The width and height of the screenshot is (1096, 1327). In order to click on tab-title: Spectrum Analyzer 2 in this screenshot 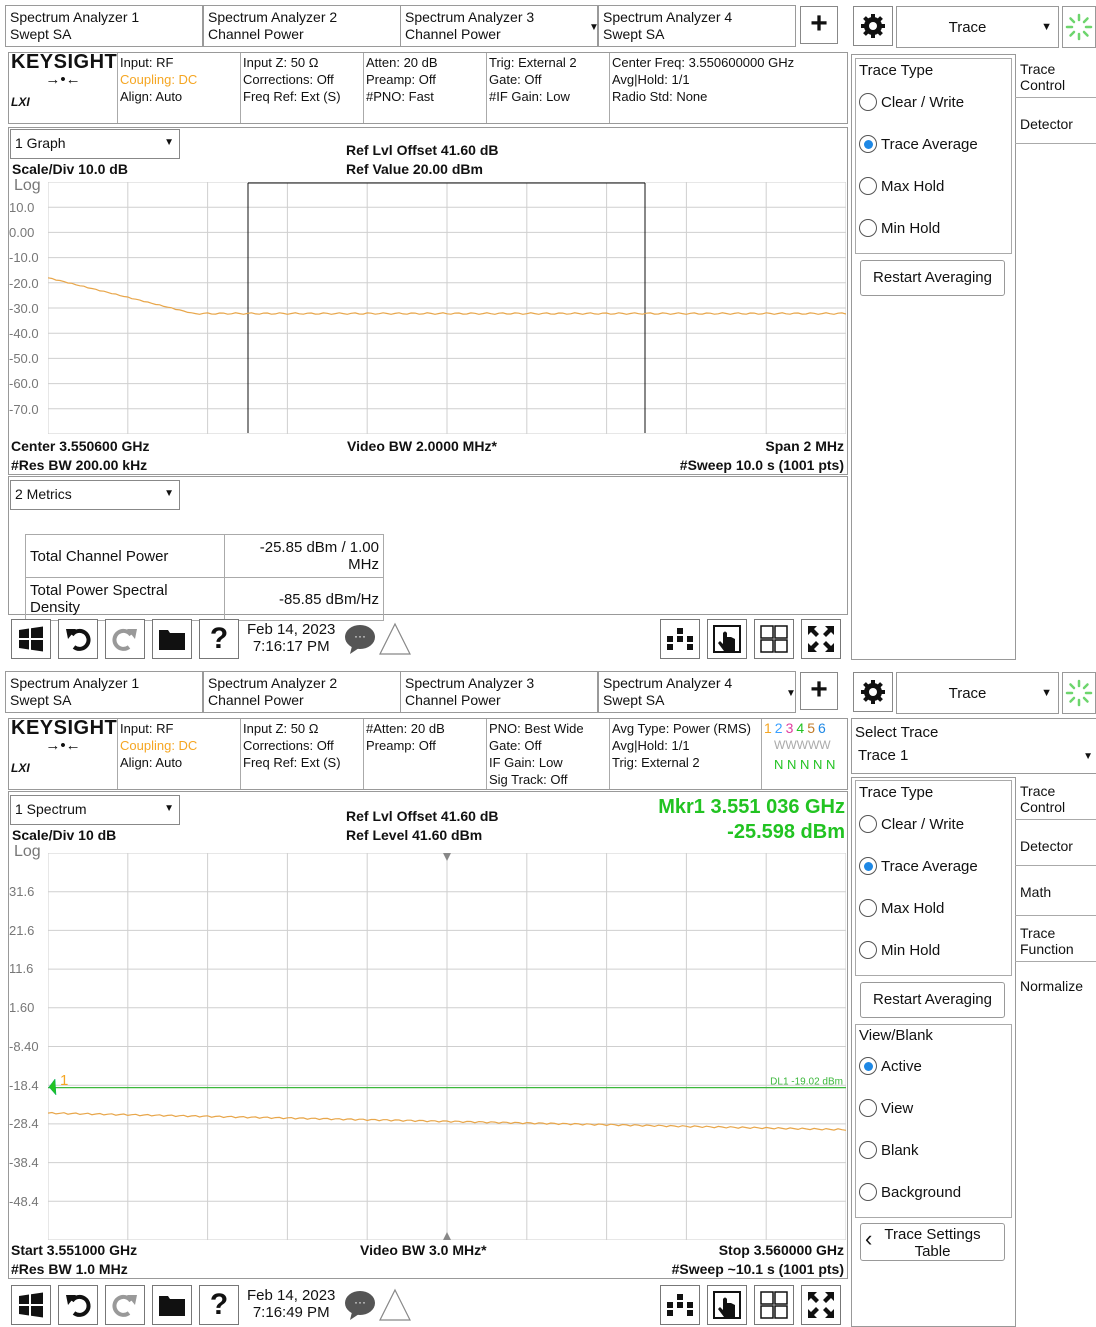, I will do `click(273, 683)`.